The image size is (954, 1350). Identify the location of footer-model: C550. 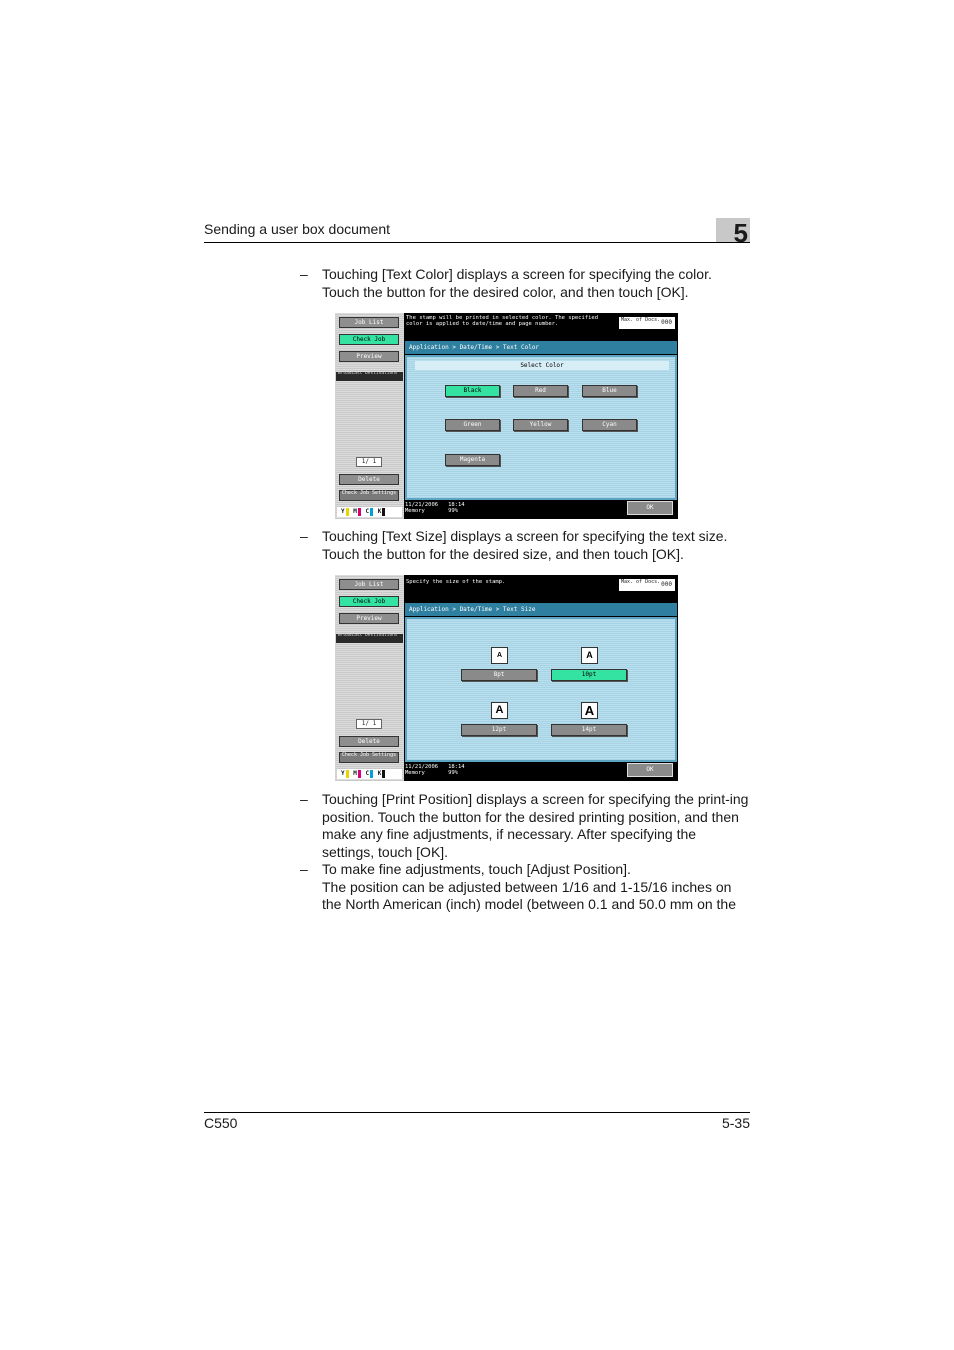
(221, 1123).